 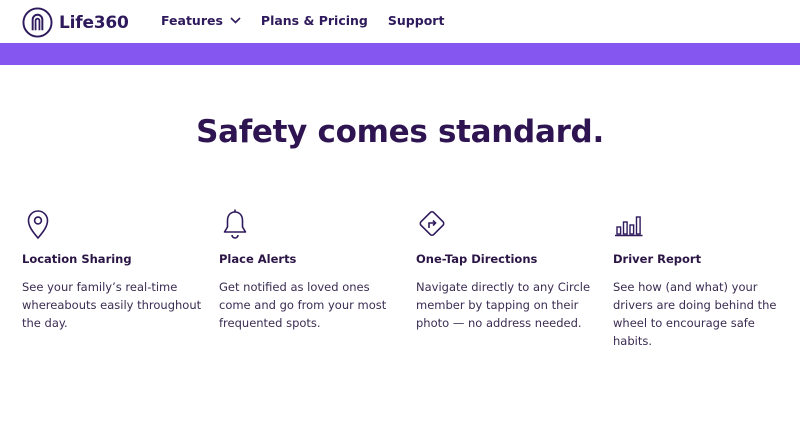 I want to click on nav-item-support-label: Support, so click(x=416, y=20).